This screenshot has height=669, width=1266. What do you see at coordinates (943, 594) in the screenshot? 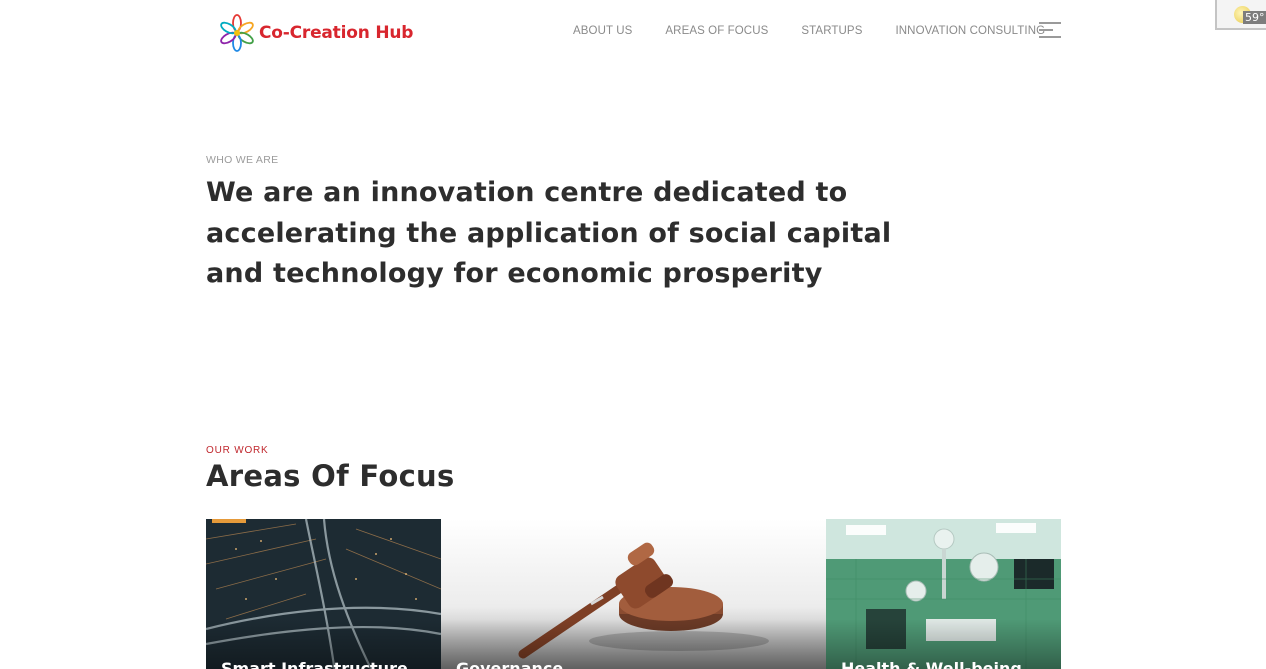
I see `focus-card-health-well-being: Health & Well-being` at bounding box center [943, 594].